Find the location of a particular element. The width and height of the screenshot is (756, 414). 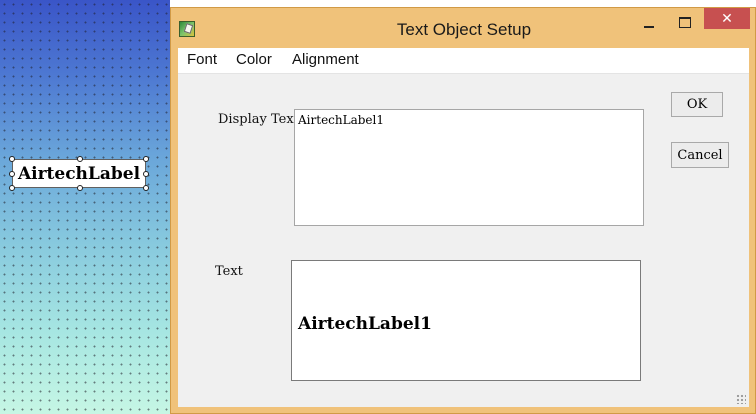

cancel-button: Cancel is located at coordinates (700, 155).